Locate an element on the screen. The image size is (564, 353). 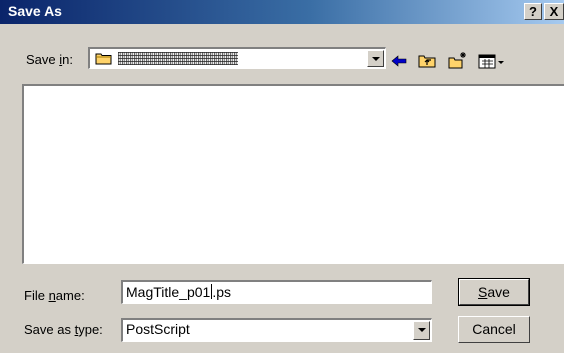
folder-icon is located at coordinates (103, 59).